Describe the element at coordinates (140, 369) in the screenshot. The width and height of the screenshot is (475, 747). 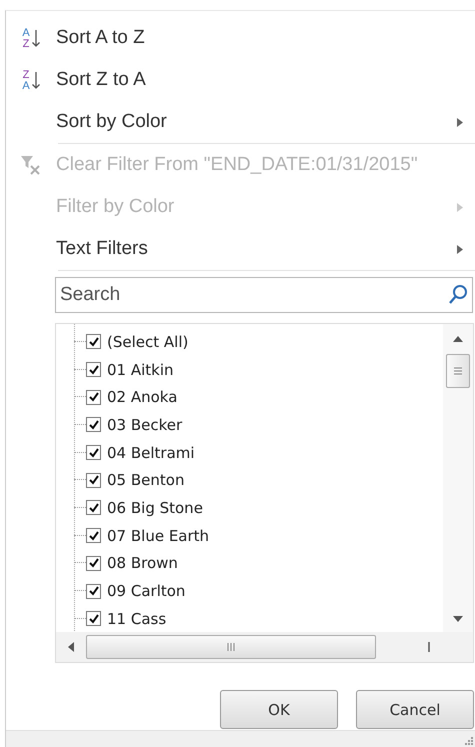
I see `list-item-label: 01 Aitkin` at that location.